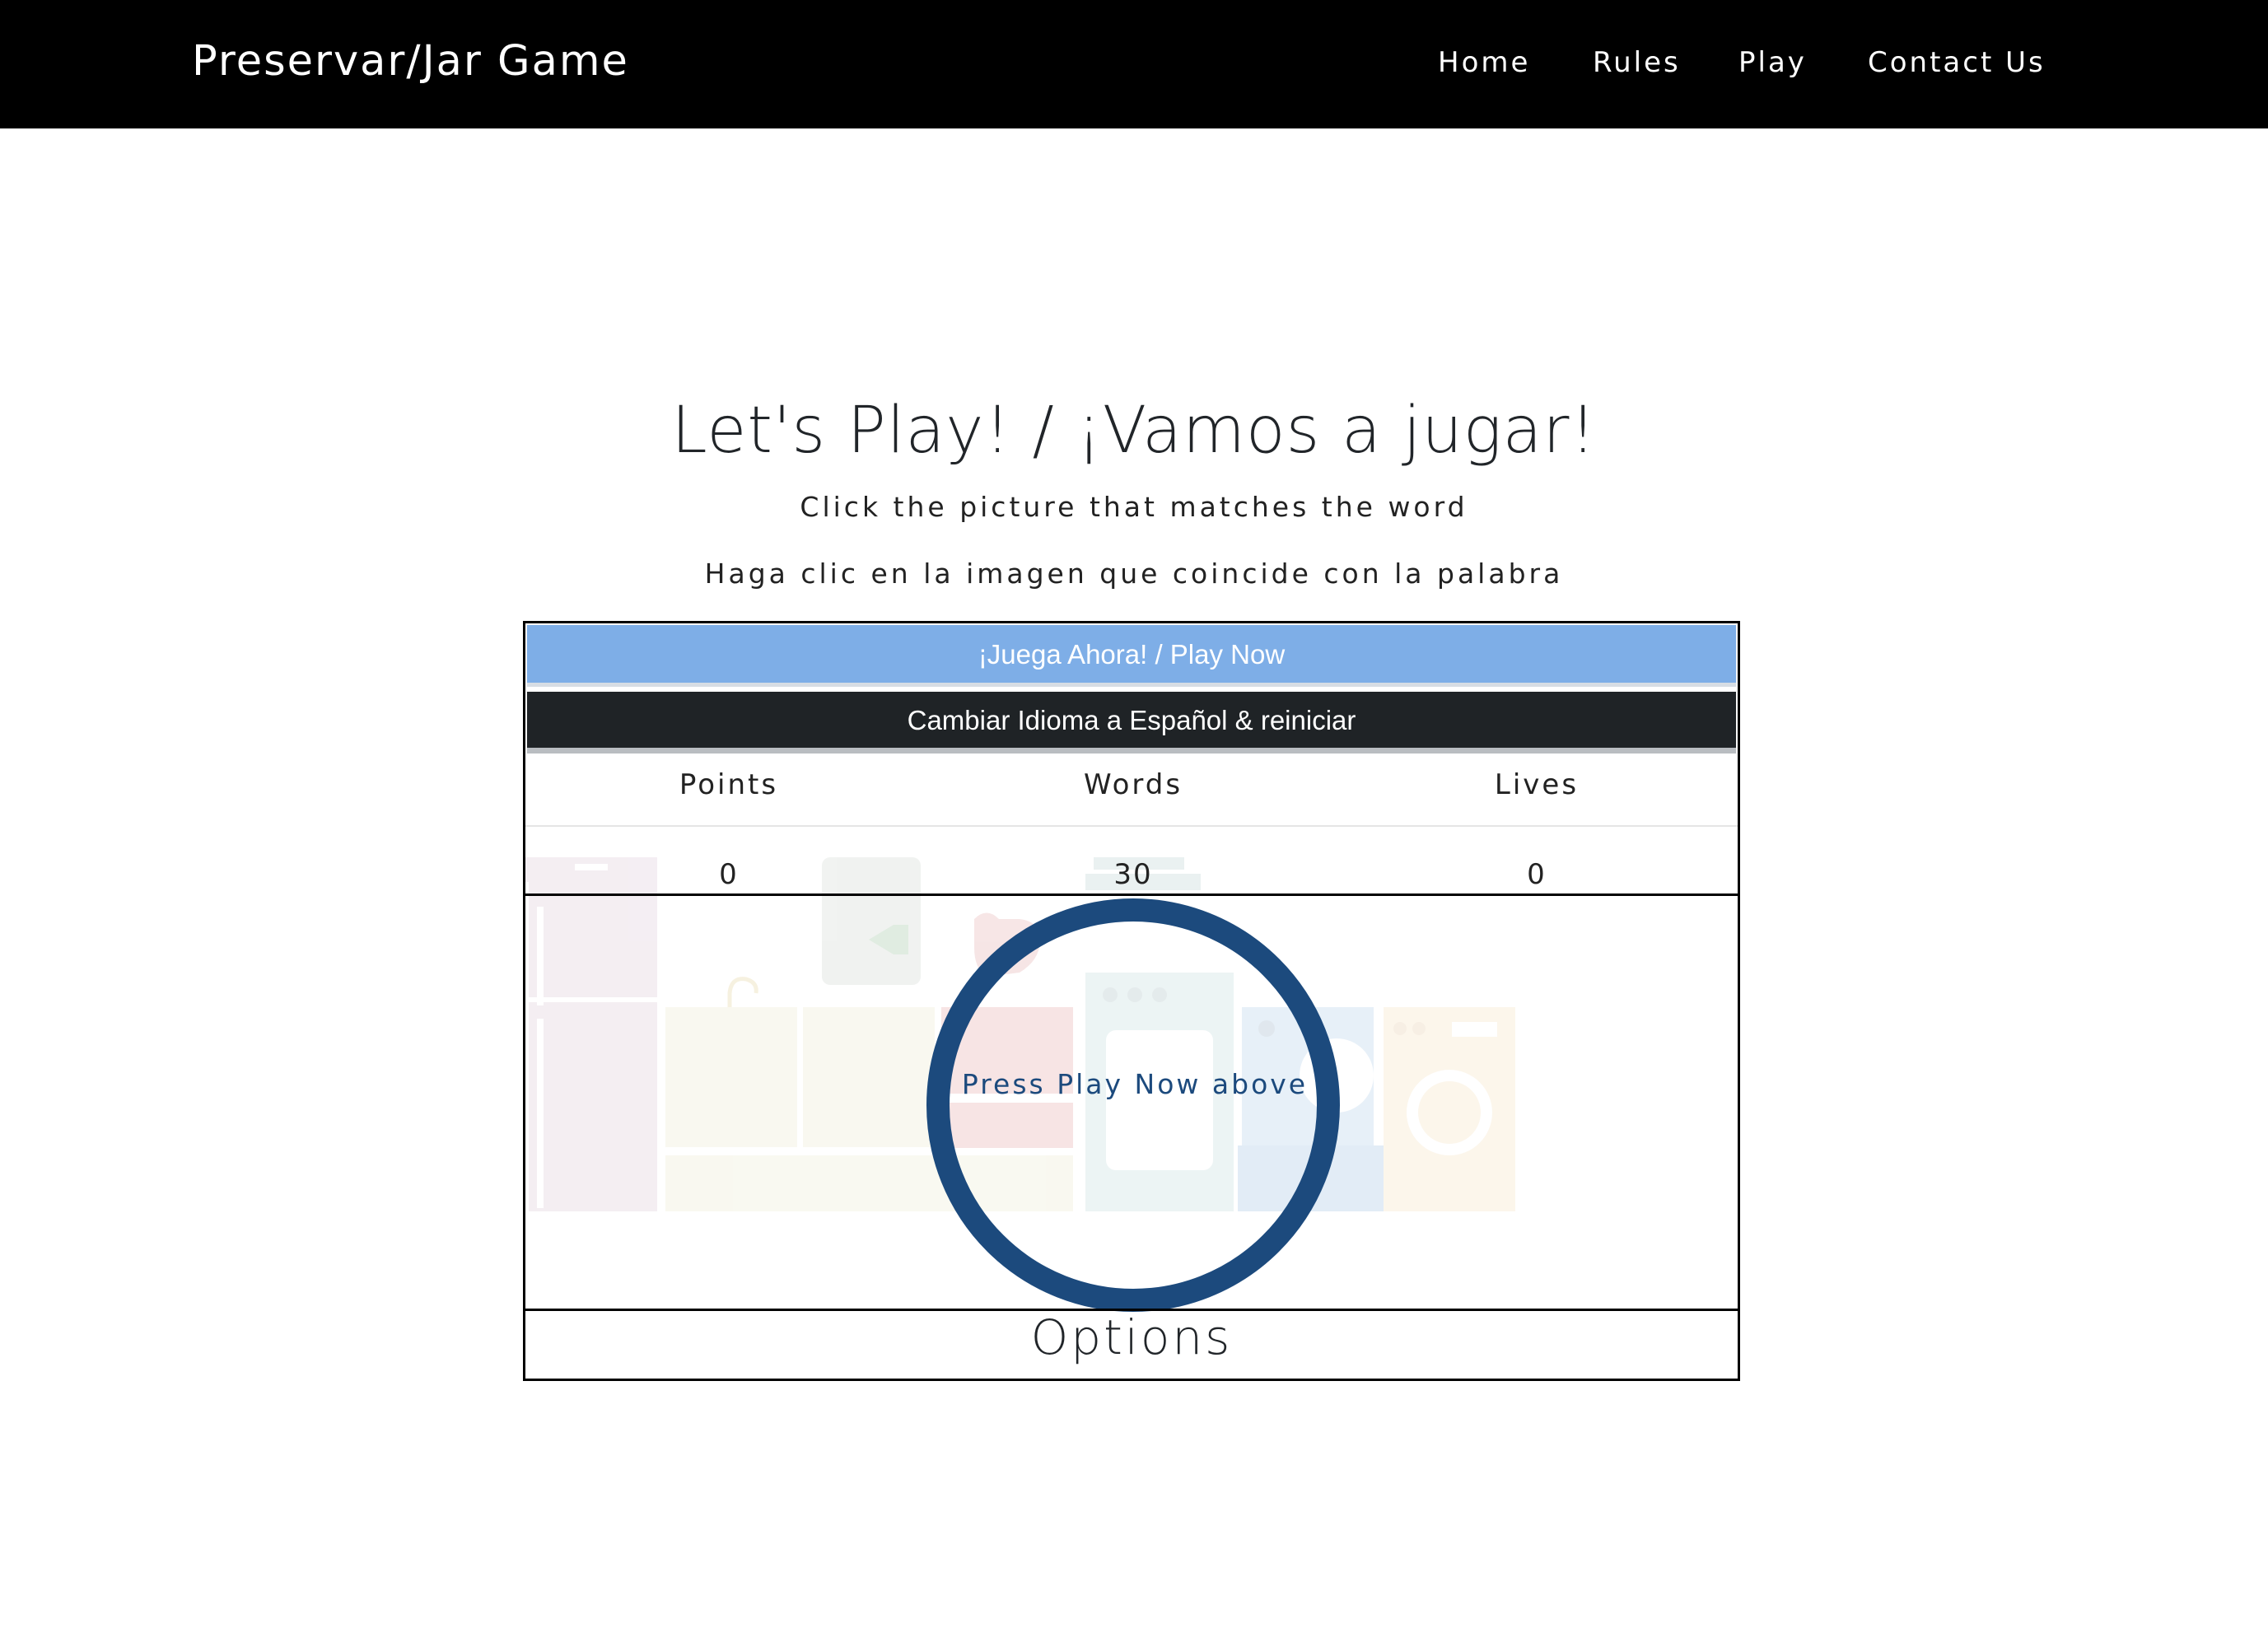 The width and height of the screenshot is (2268, 1647). I want to click on page-title: Let's Play! / ¡Vamos a jugar!, so click(1134, 431).